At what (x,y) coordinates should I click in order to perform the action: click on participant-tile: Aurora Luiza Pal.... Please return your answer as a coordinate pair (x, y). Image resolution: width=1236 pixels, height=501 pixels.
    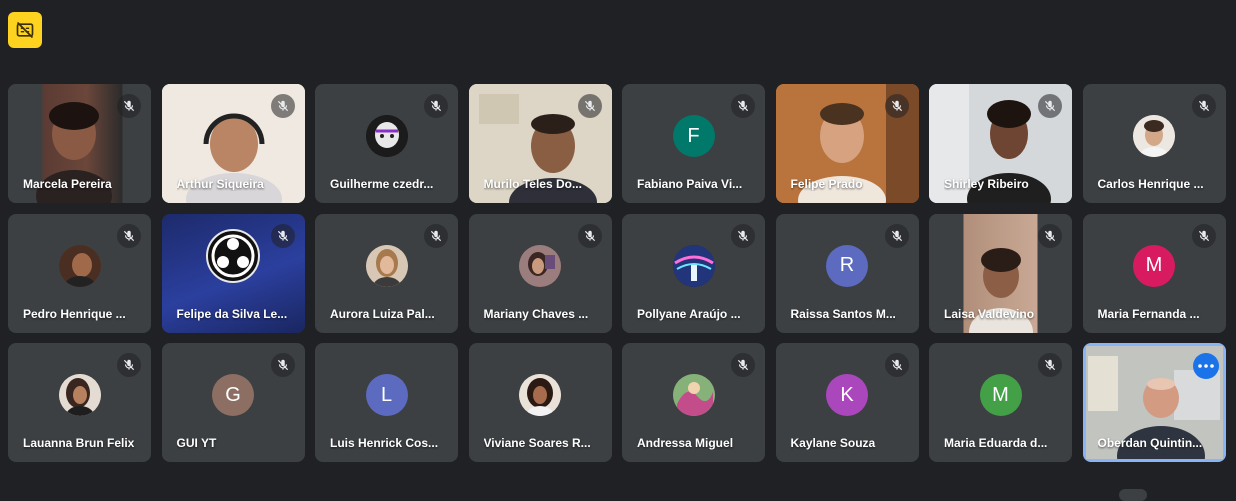
    Looking at the image, I should click on (386, 273).